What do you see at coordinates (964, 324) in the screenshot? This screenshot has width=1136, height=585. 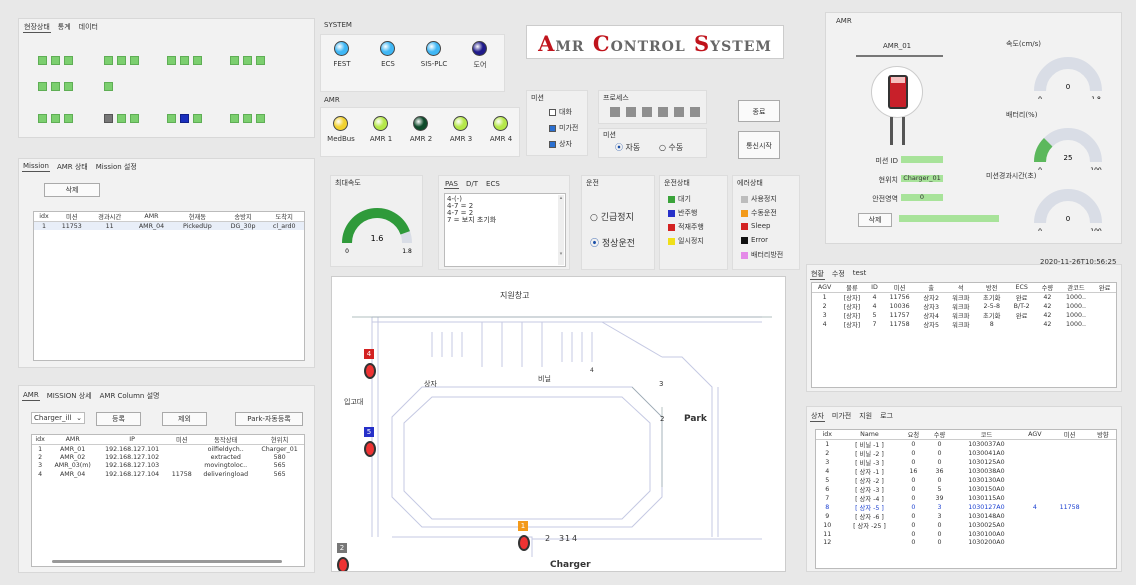 I see `table-row: 4 [상자] 7 11758 상자5 워크파 8 42 1000..` at bounding box center [964, 324].